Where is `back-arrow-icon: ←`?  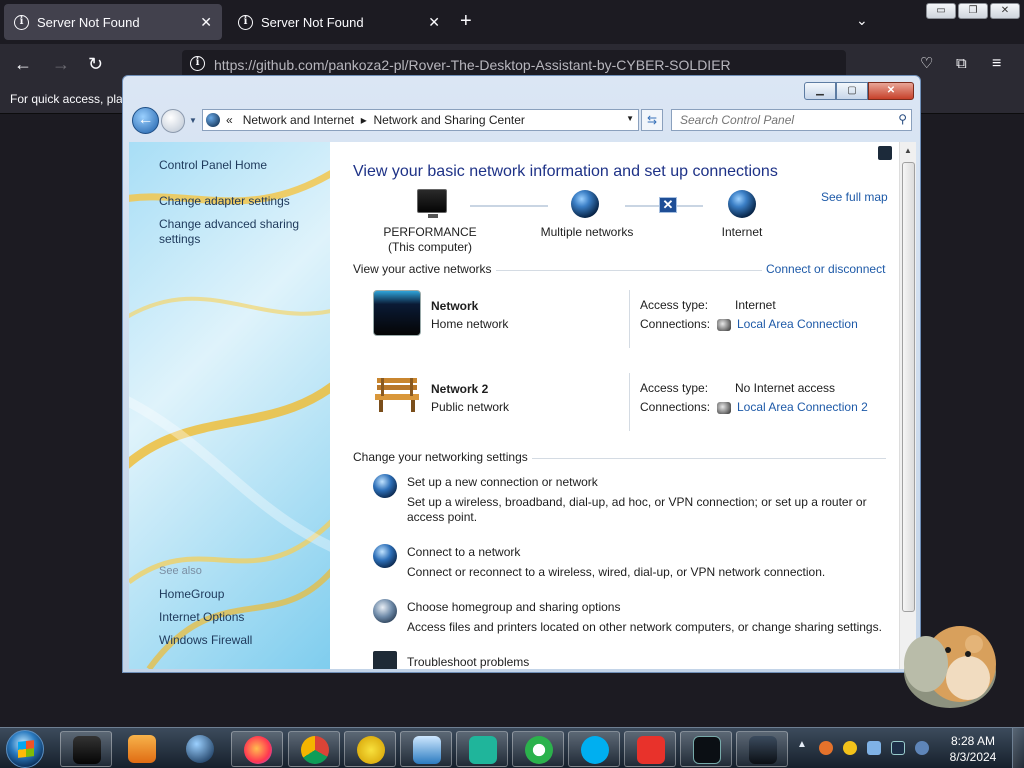 back-arrow-icon: ← is located at coordinates (23, 64).